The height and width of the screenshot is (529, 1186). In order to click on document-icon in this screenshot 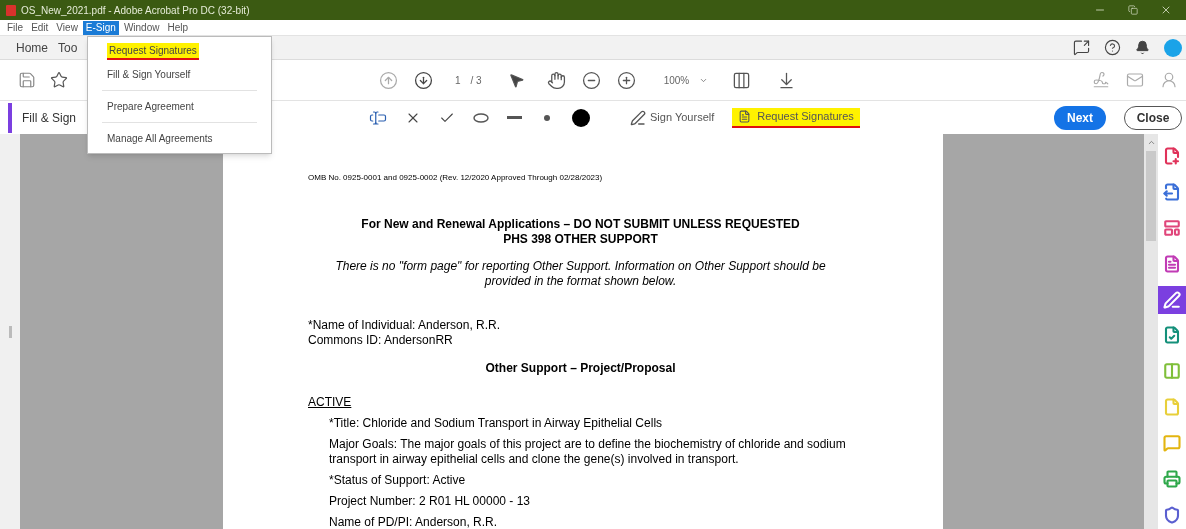, I will do `click(745, 116)`.